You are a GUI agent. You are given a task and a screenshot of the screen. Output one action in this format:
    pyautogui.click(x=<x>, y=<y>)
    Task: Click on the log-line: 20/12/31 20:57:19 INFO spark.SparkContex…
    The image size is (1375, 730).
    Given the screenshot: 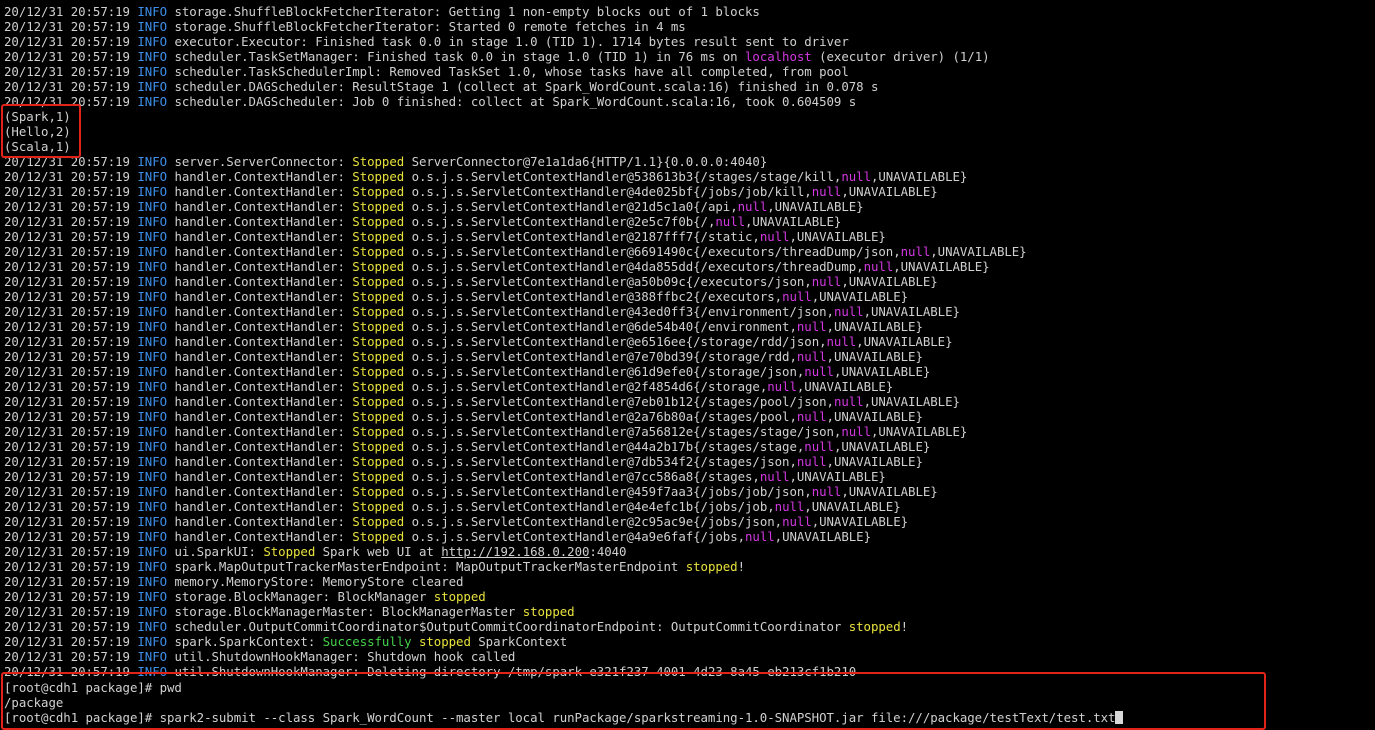 What is the action you would take?
    pyautogui.click(x=285, y=641)
    